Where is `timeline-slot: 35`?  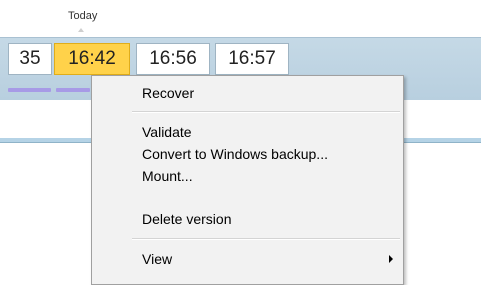 timeline-slot: 35 is located at coordinates (30, 59).